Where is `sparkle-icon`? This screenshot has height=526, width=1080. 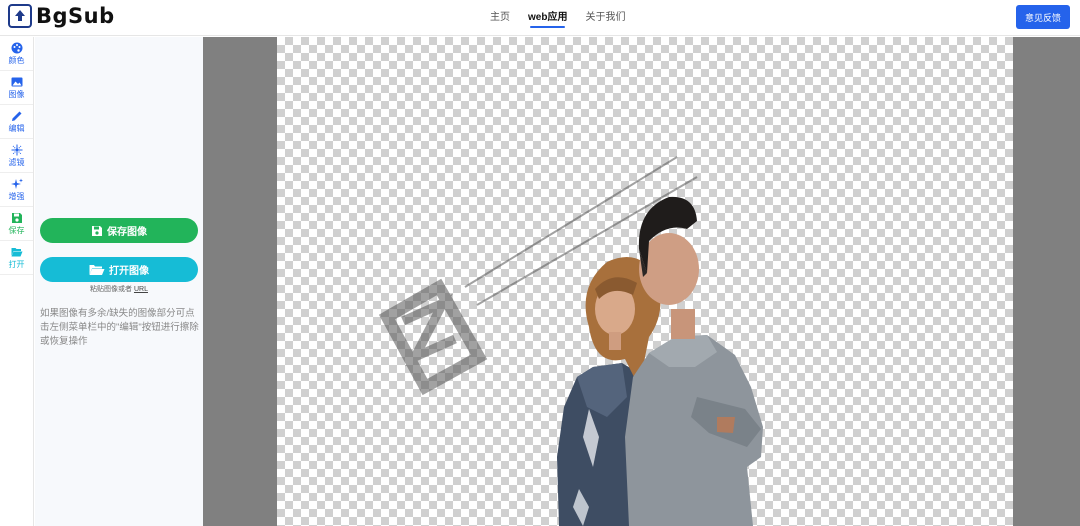 sparkle-icon is located at coordinates (16, 183).